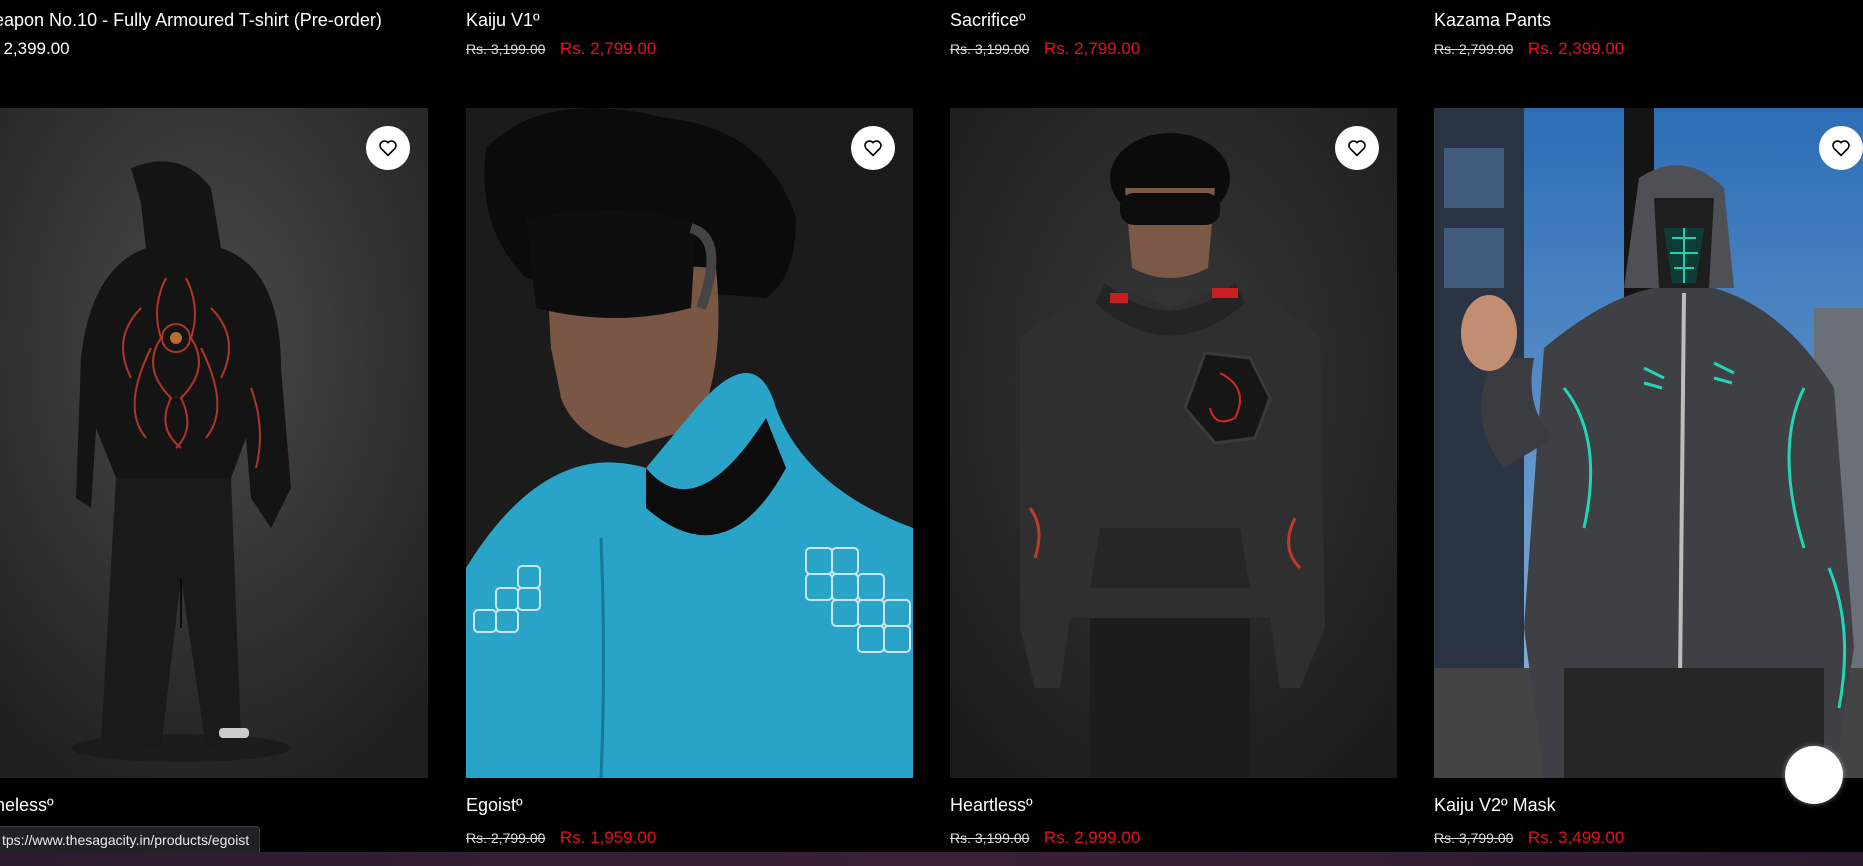 The height and width of the screenshot is (866, 1863). I want to click on product-price: . 2,399.00, so click(35, 48).